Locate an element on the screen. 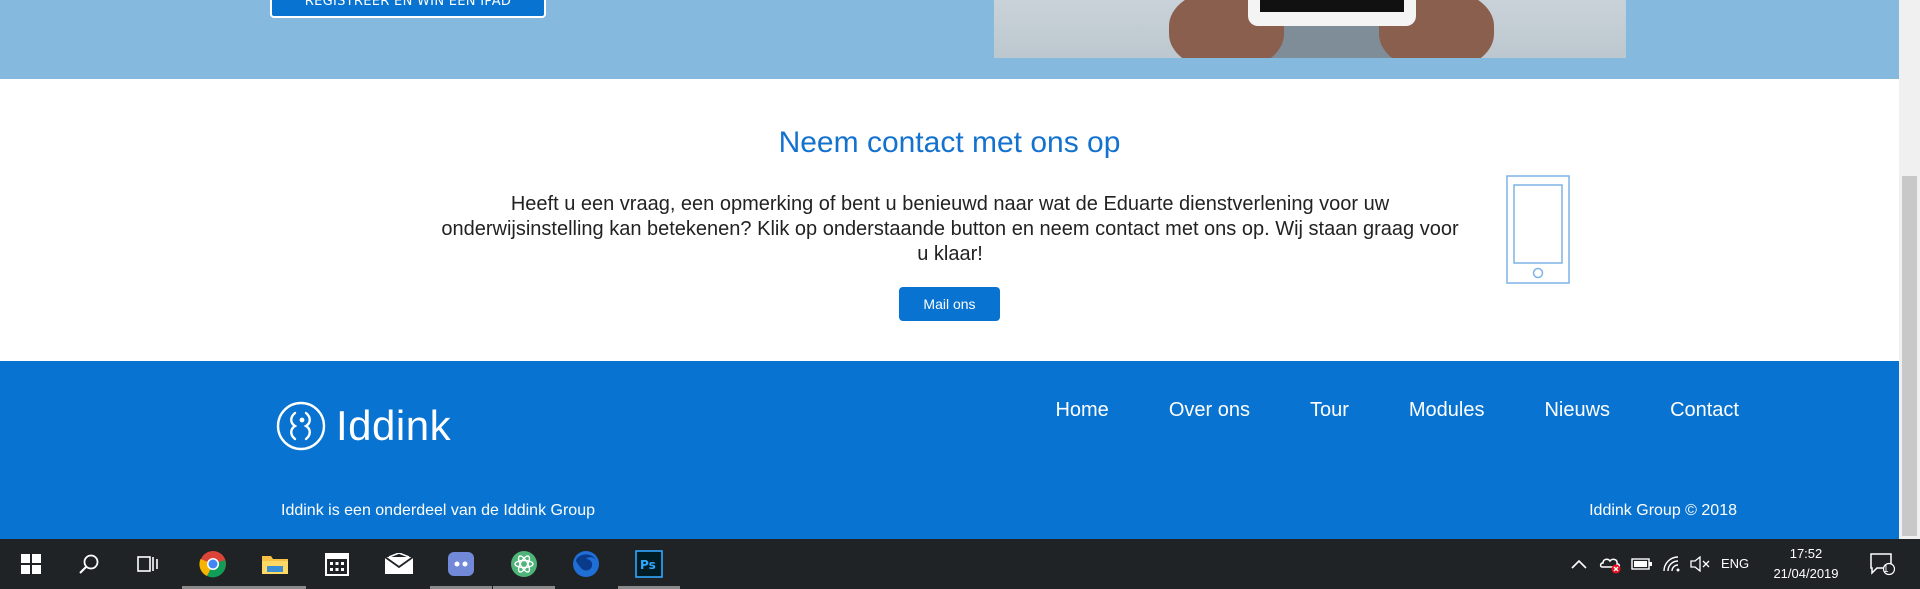 The image size is (1920, 589). system-clock: 17:52 21/04/2019 is located at coordinates (1806, 564).